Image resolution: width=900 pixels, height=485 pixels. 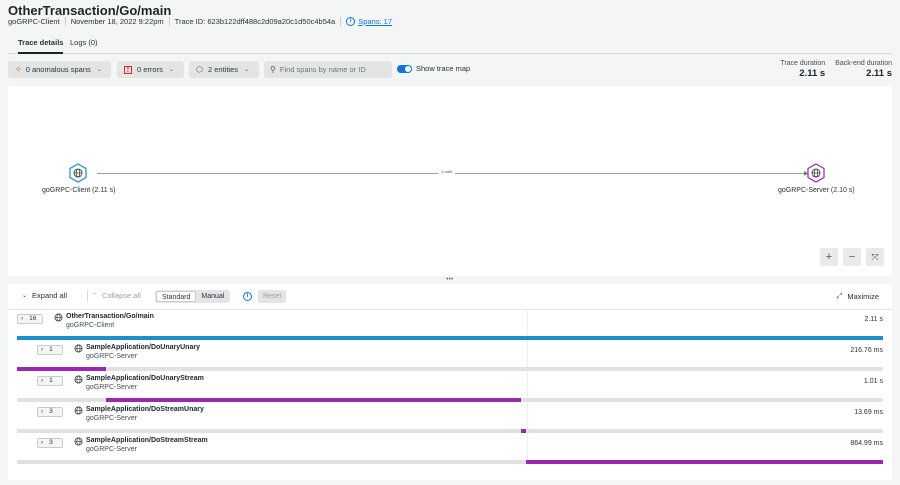 I want to click on view-mode-segmented: Standard Manual, so click(x=193, y=296).